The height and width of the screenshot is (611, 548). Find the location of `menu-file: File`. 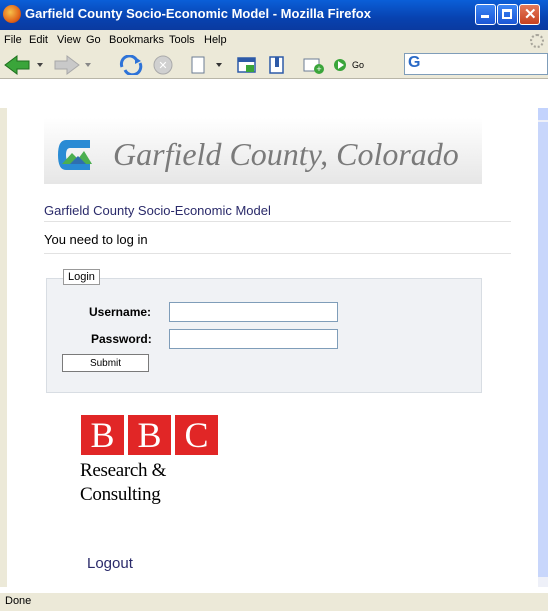

menu-file: File is located at coordinates (13, 40).